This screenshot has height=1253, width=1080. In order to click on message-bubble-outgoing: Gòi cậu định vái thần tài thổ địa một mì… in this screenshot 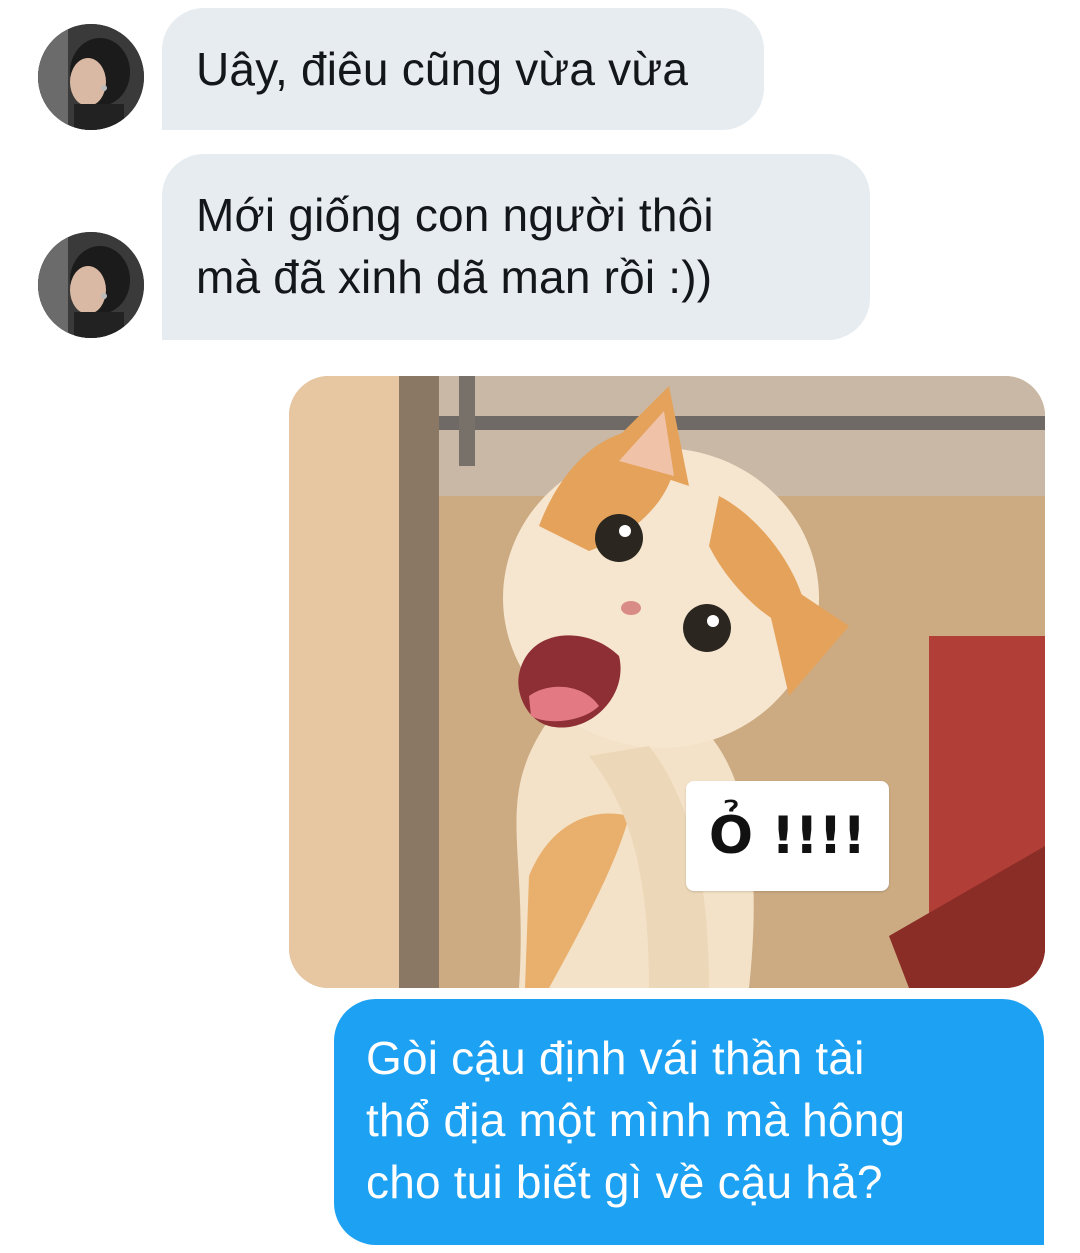, I will do `click(689, 1122)`.